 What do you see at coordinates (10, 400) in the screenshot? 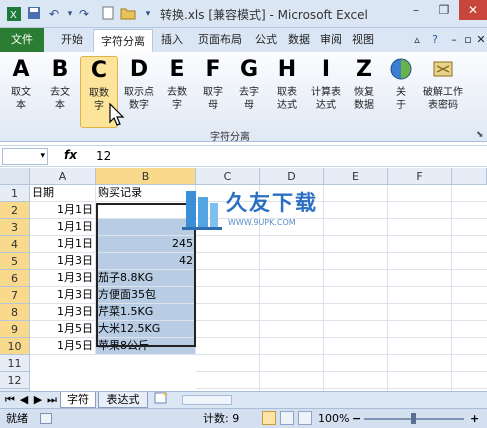
I see `first-sheet-icon: ⏮` at bounding box center [10, 400].